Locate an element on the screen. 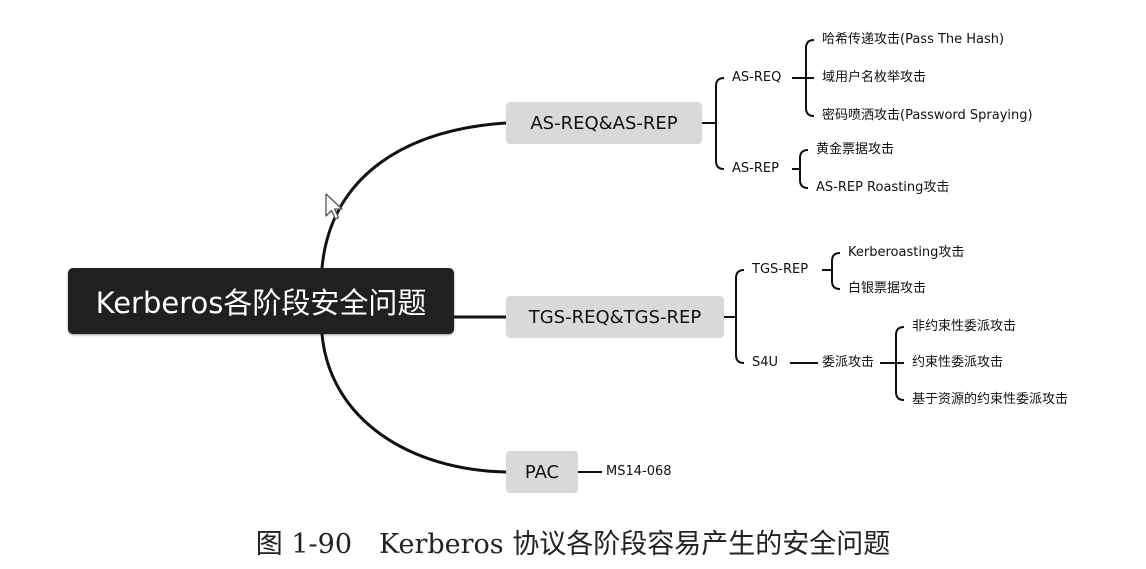 The width and height of the screenshot is (1146, 569). connector-tgsrep-items is located at coordinates (831, 271).